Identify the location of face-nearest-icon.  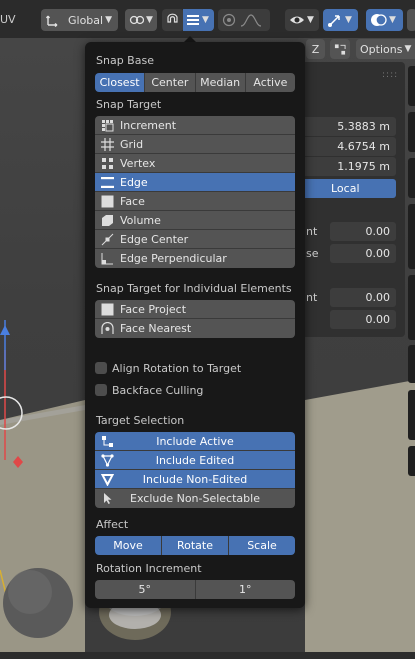
(107, 328).